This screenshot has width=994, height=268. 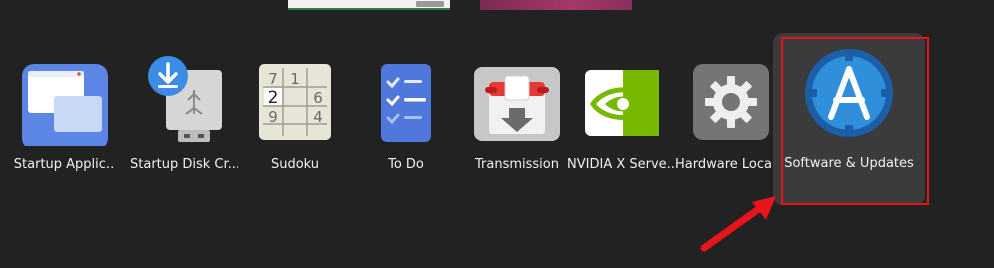 I want to click on pointer-arrow-icon, so click(x=738, y=224).